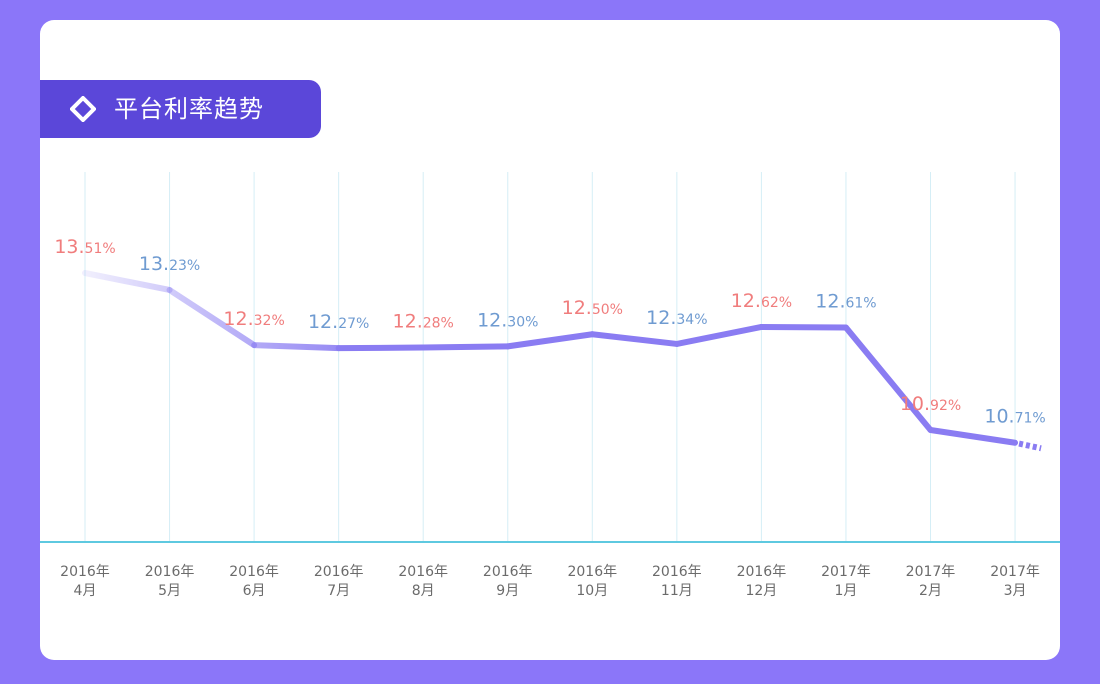 This screenshot has width=1100, height=684. Describe the element at coordinates (508, 581) in the screenshot. I see `x-tick-label: 2016年 9月` at that location.